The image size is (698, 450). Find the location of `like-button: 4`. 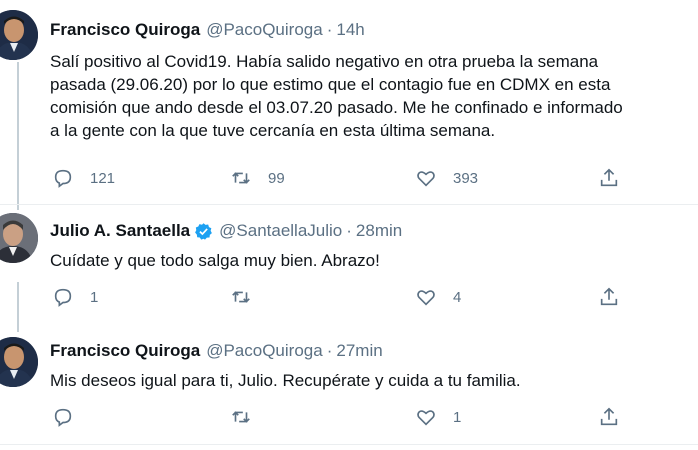

like-button: 4 is located at coordinates (438, 297).